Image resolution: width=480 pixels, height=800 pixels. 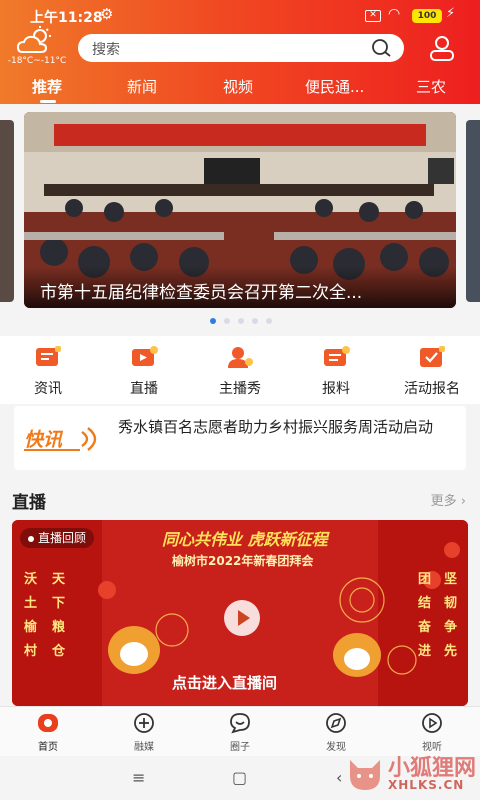 I want to click on charging-icon: ⚡, so click(x=451, y=13).